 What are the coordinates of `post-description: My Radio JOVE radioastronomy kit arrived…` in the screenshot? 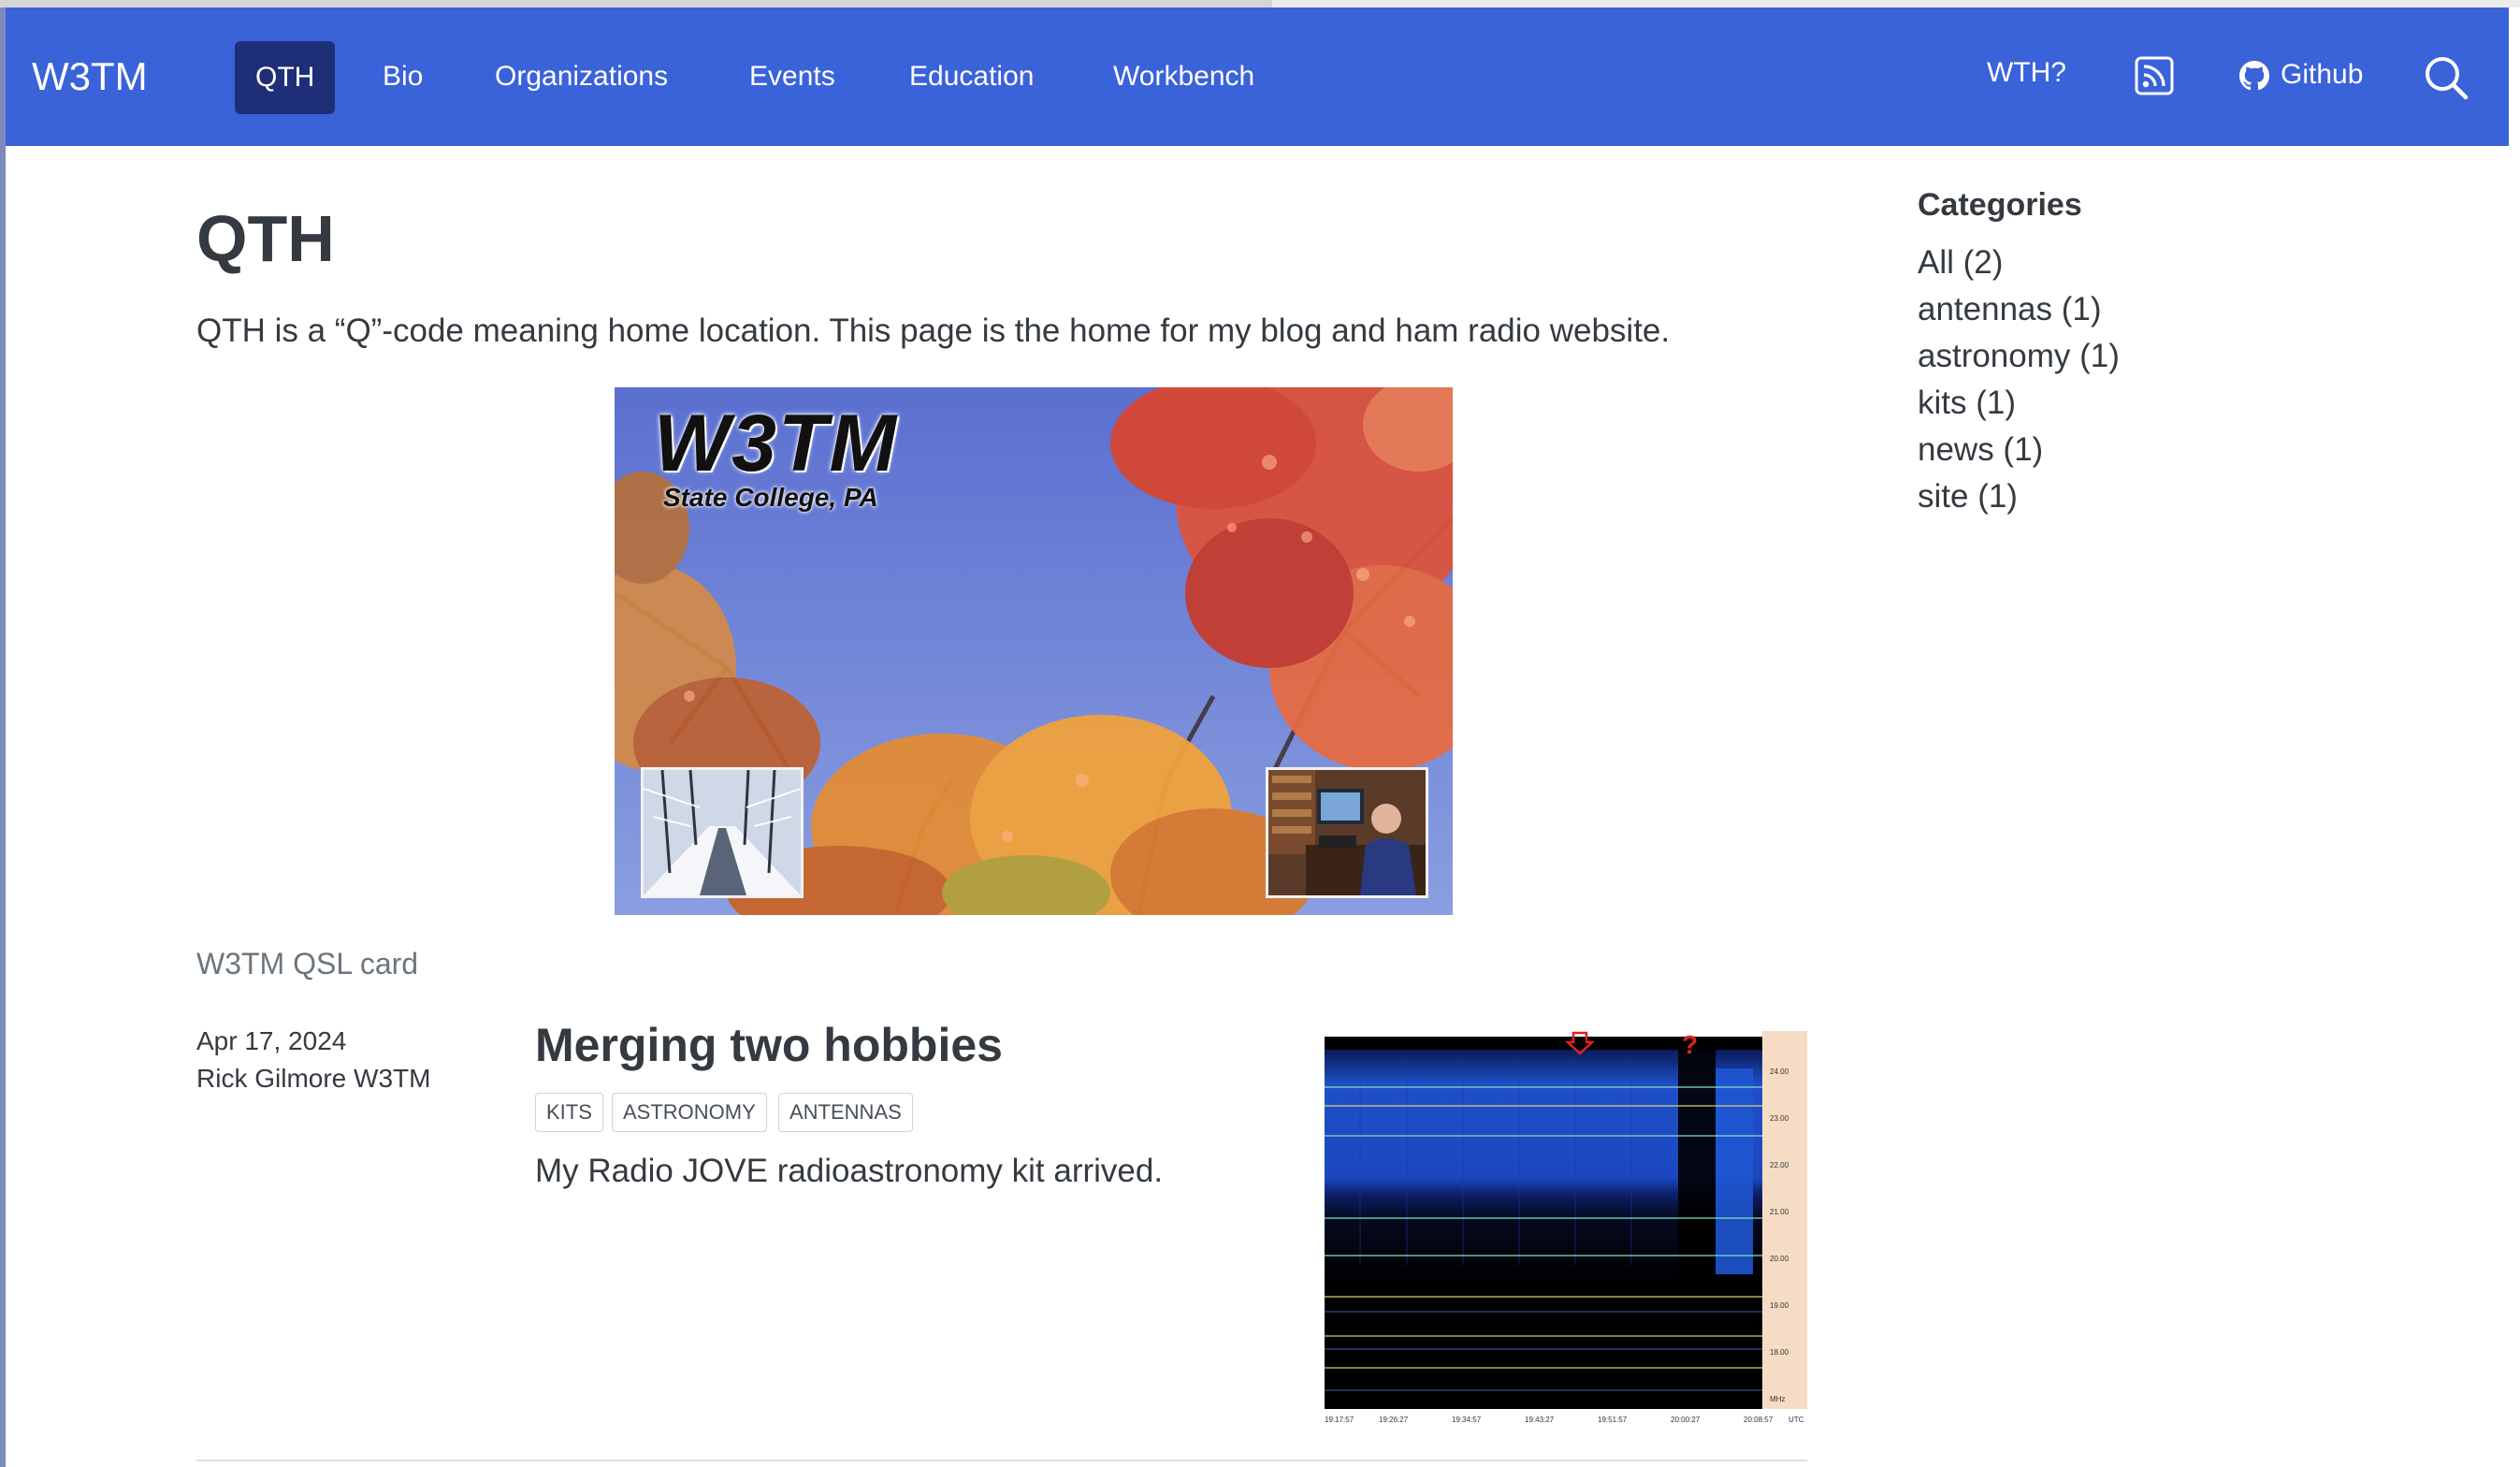 It's located at (849, 1171).